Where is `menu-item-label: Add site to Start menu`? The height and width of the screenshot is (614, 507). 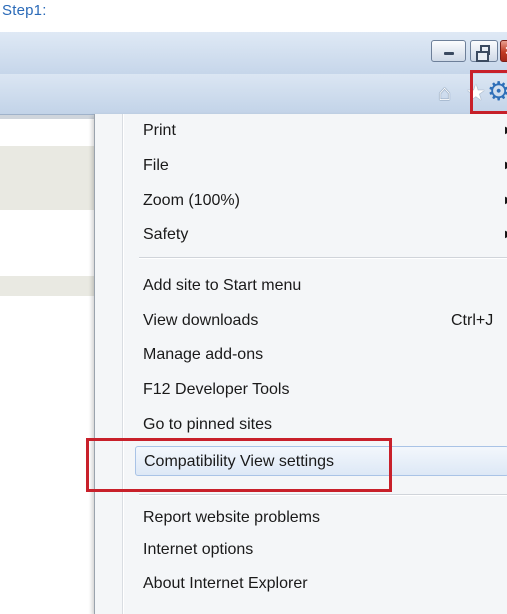 menu-item-label: Add site to Start menu is located at coordinates (222, 285).